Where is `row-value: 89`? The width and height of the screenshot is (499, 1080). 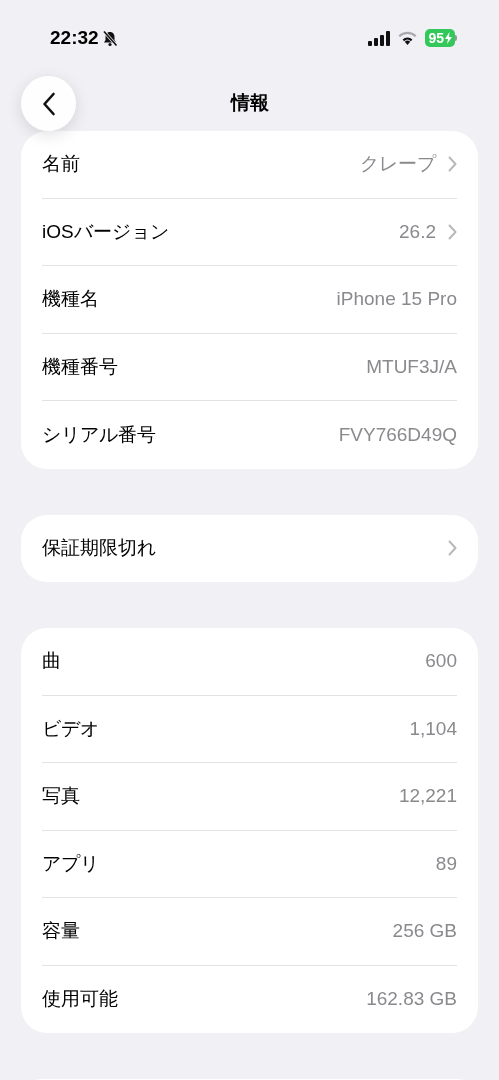
row-value: 89 is located at coordinates (446, 863).